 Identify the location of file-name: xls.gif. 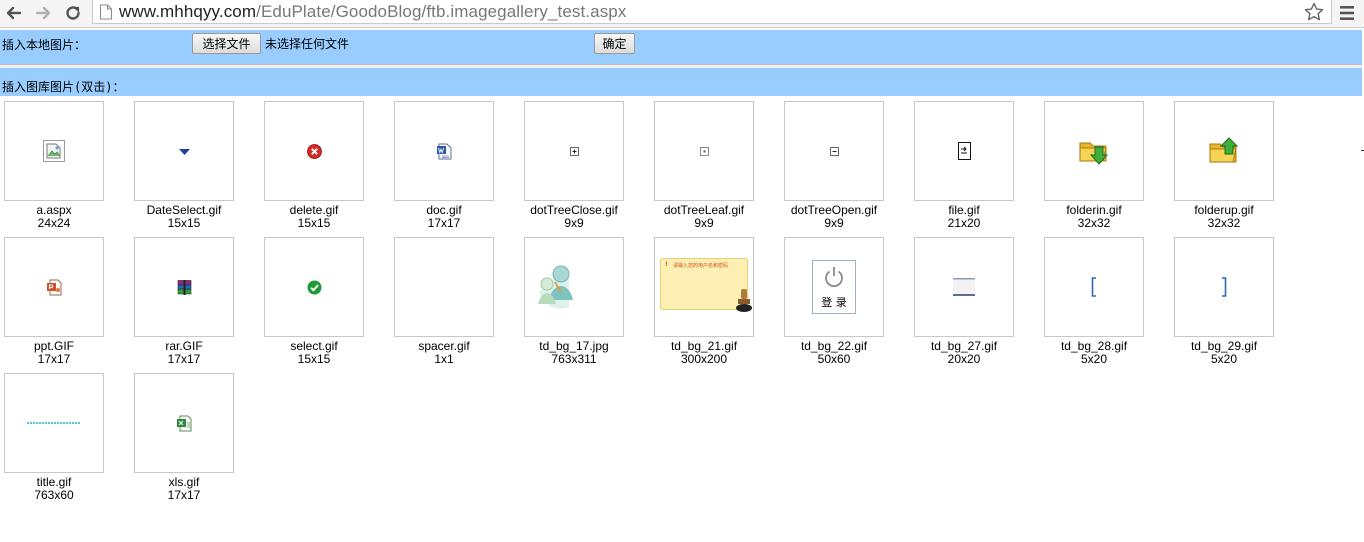
(184, 482).